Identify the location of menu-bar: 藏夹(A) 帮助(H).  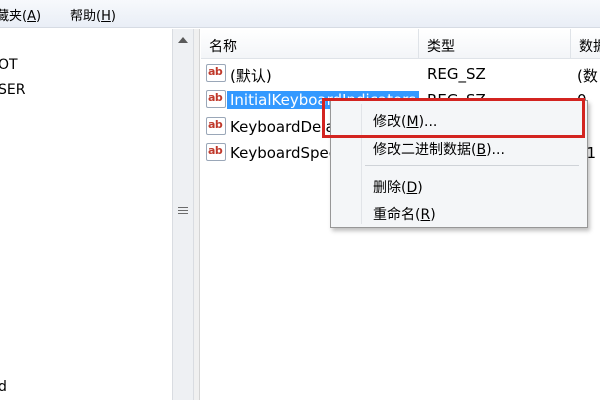
(300, 14).